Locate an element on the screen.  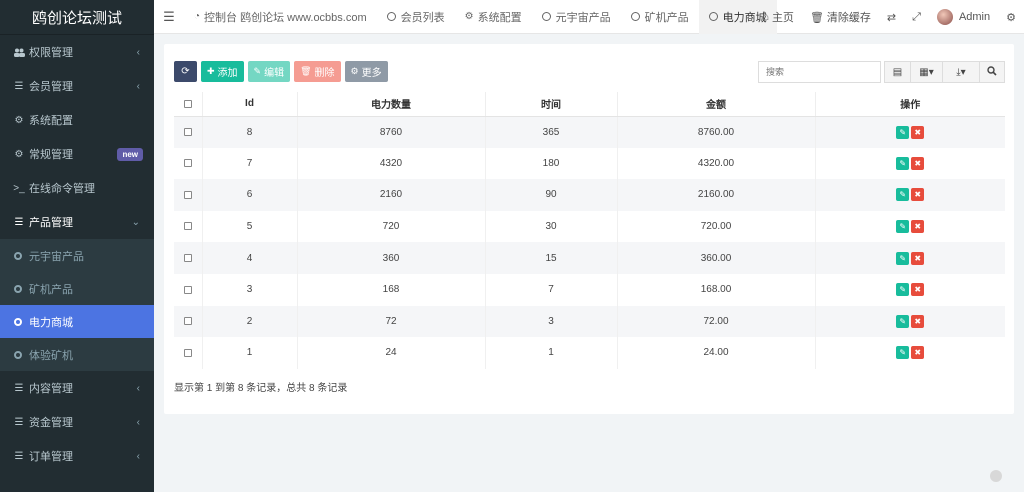
table-row: 8 8760 365 8760.00 ✎ ✖ is located at coordinates (589, 132).